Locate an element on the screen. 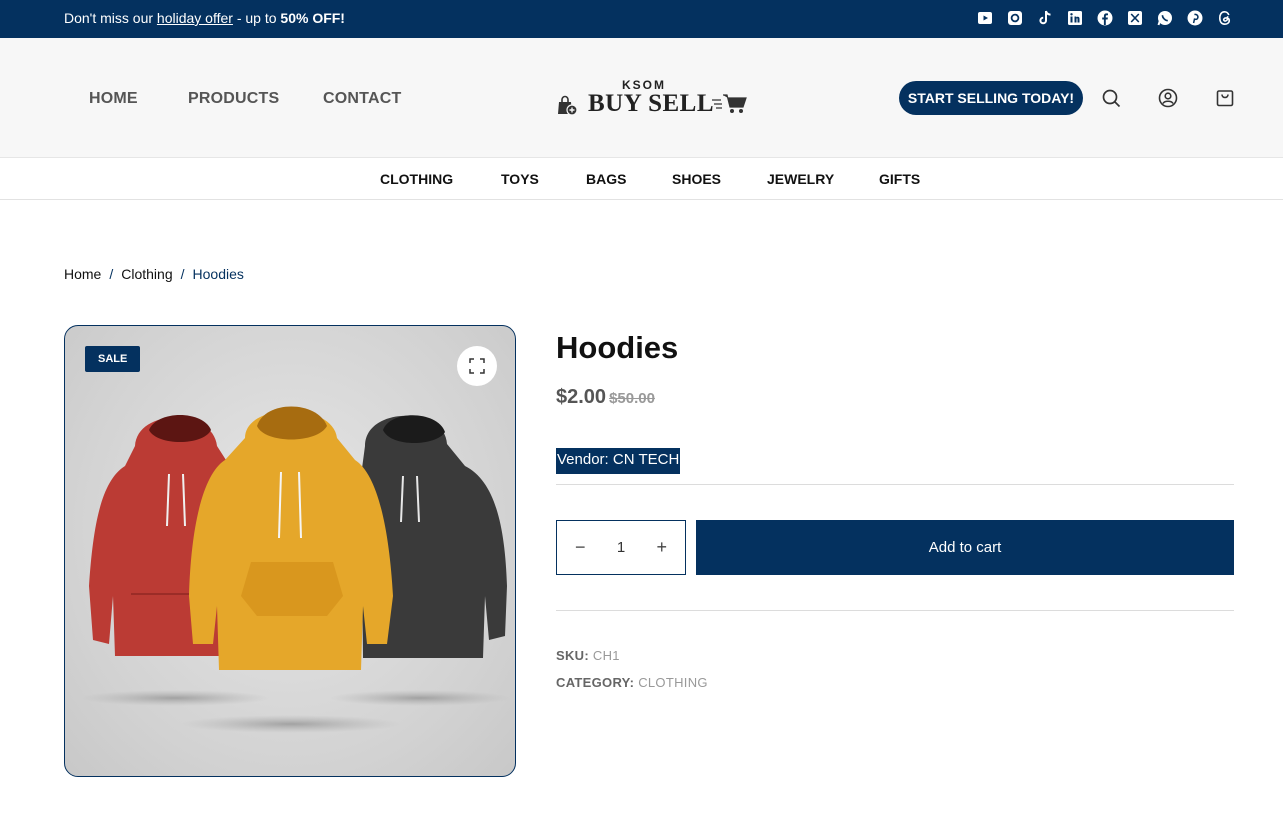 The image size is (1283, 838). whatsapp-icon is located at coordinates (1165, 18).